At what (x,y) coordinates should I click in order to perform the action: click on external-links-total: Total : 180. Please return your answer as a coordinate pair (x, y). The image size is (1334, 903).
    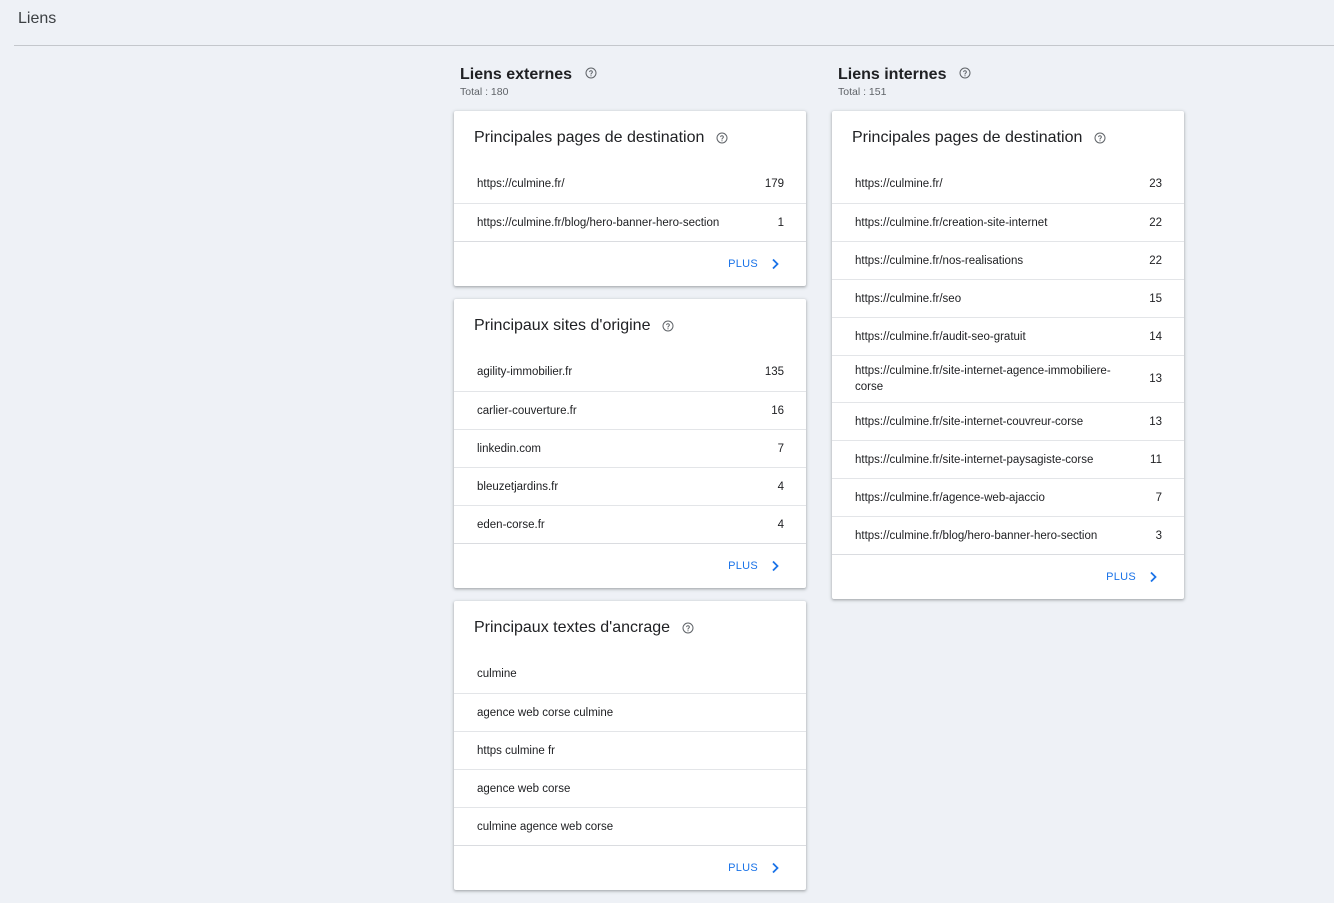
    Looking at the image, I should click on (484, 92).